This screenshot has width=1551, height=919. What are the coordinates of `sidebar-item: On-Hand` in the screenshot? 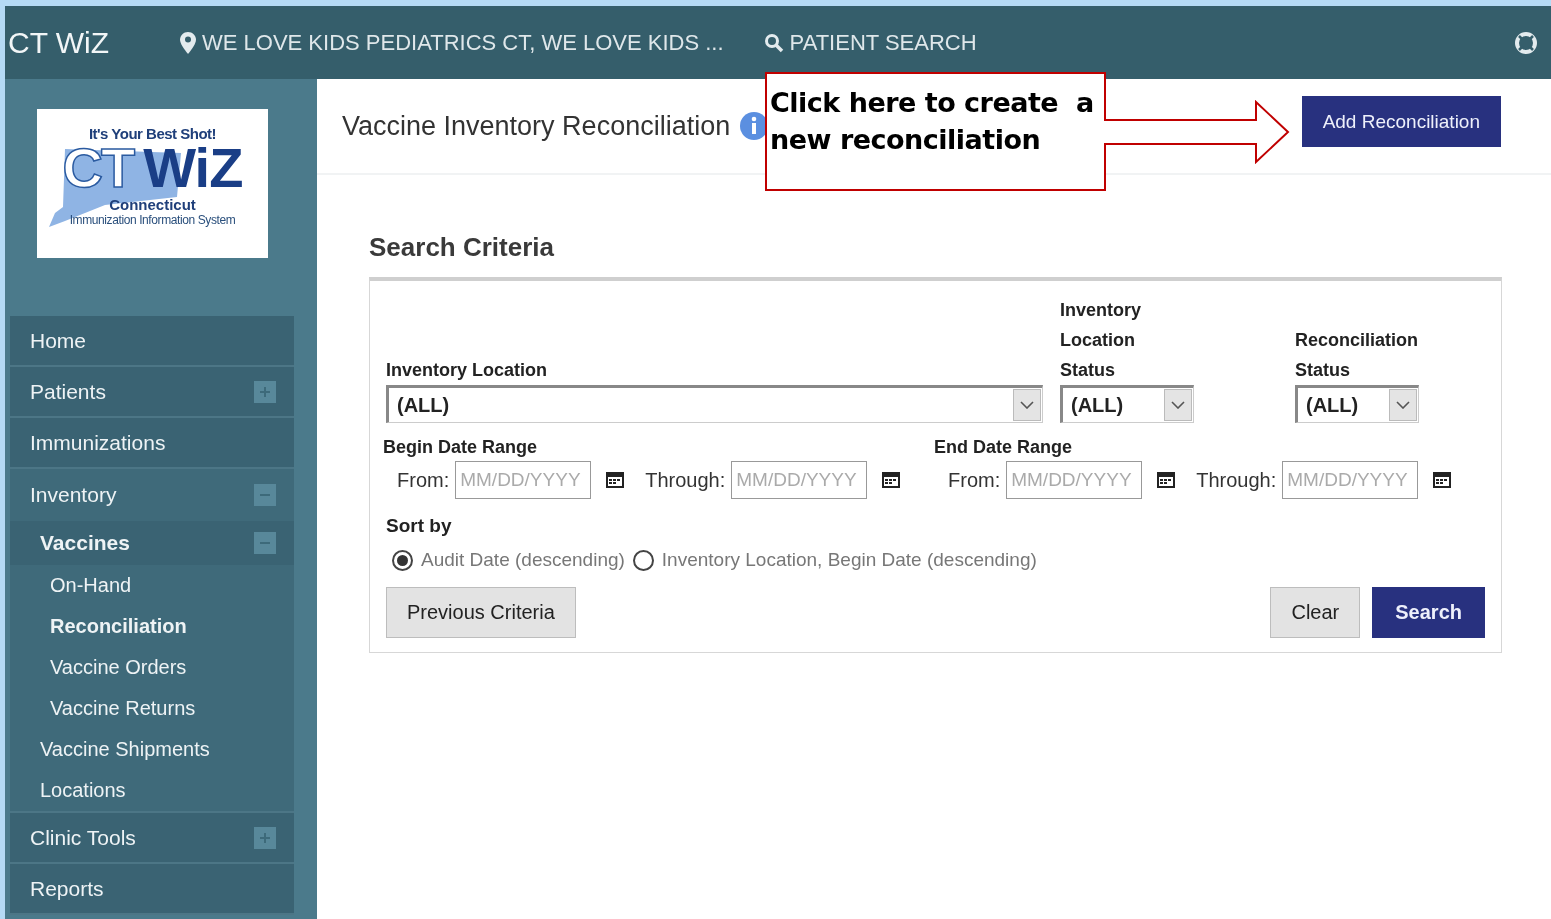 It's located at (152, 585).